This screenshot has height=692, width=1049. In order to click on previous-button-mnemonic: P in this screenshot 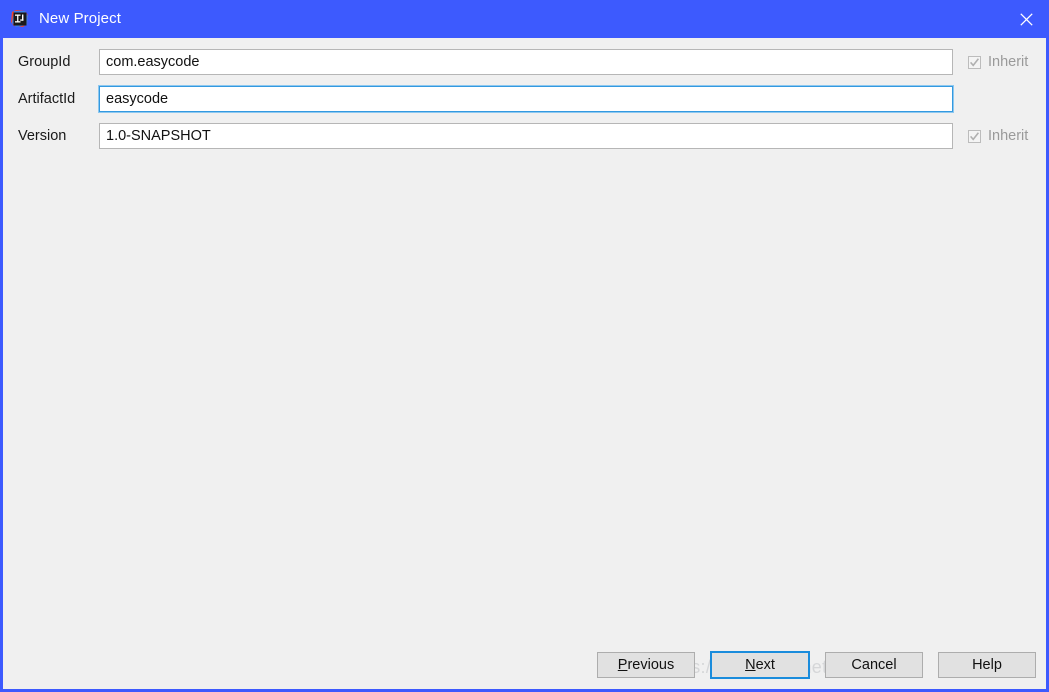, I will do `click(622, 665)`.